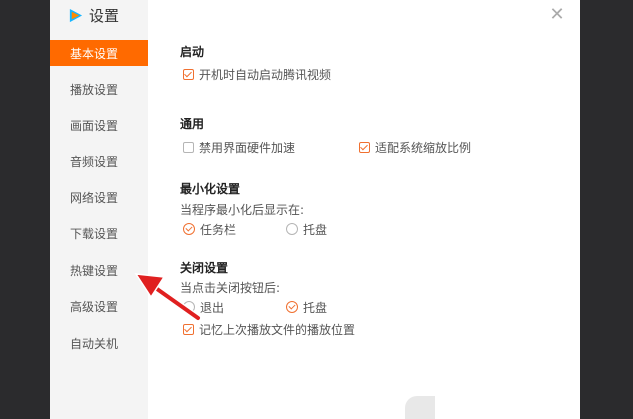  What do you see at coordinates (99, 306) in the screenshot?
I see `sidebar-item-advanced: 高级设置` at bounding box center [99, 306].